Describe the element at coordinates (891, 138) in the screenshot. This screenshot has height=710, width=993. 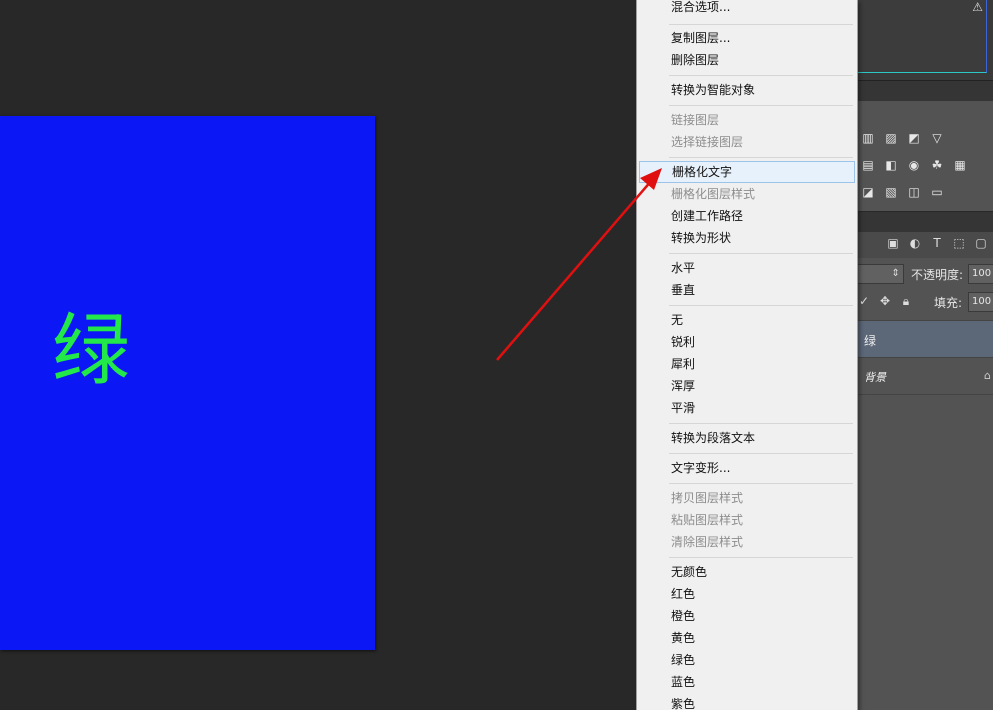
I see `curves-icon: ▨` at that location.